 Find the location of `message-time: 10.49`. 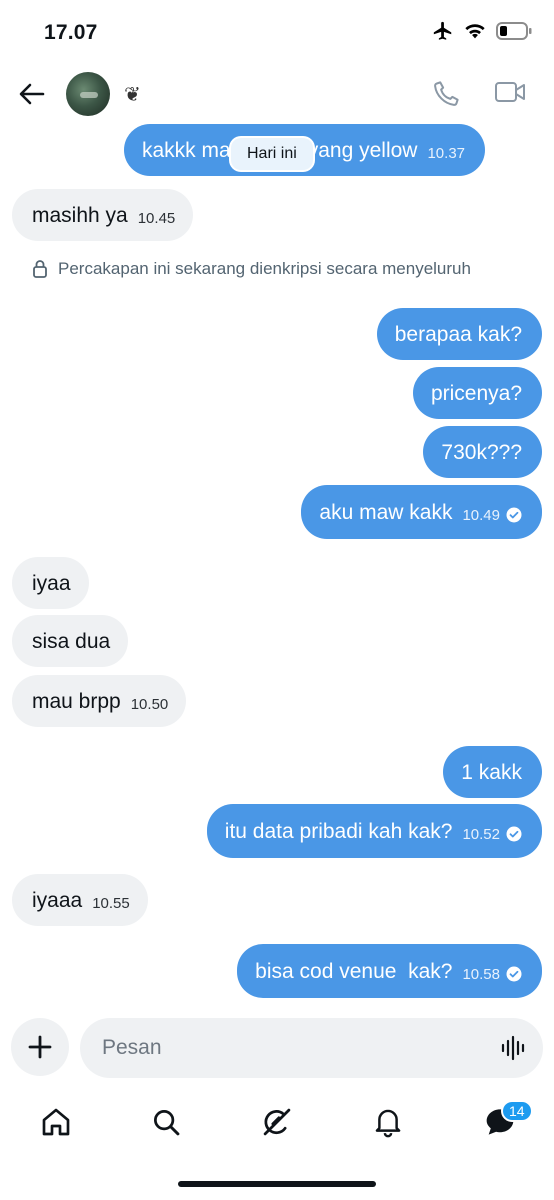

message-time: 10.49 is located at coordinates (481, 515).